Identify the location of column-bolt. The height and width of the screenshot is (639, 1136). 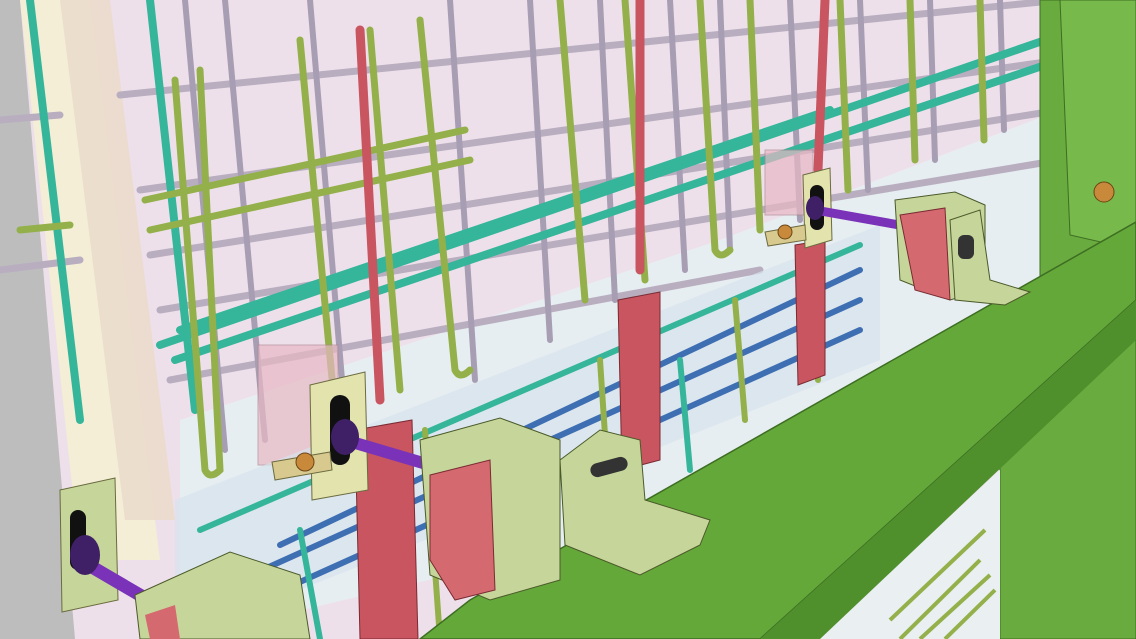
(1104, 192).